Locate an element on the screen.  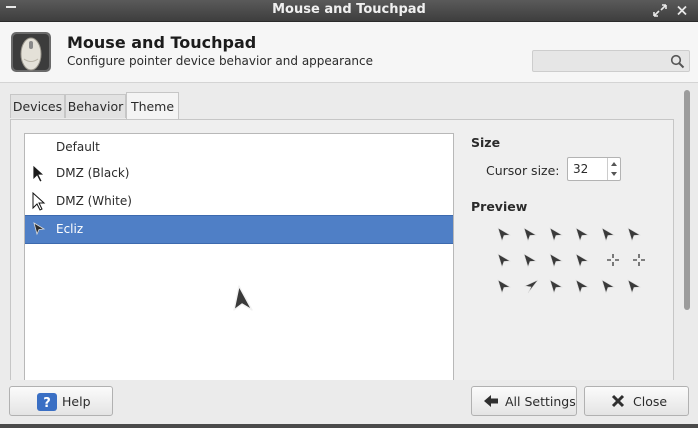
theme-row-ecliz: Ecliz is located at coordinates (239, 229).